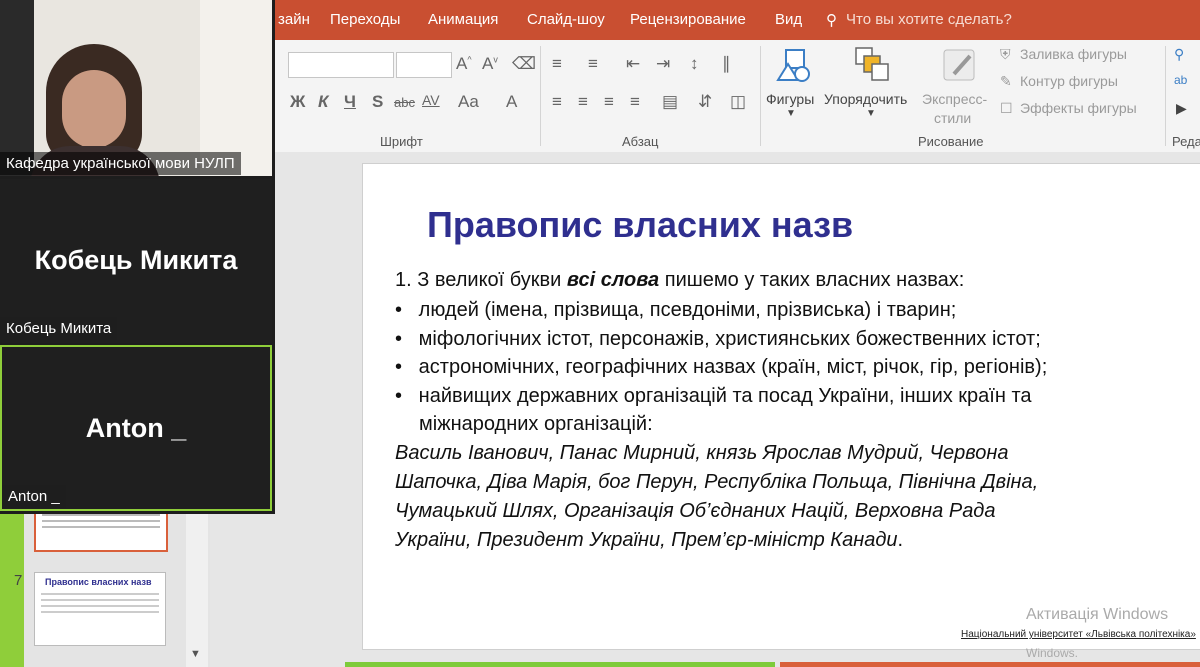 The image size is (1200, 667). I want to click on font-shrink-icon: Av, so click(490, 64).